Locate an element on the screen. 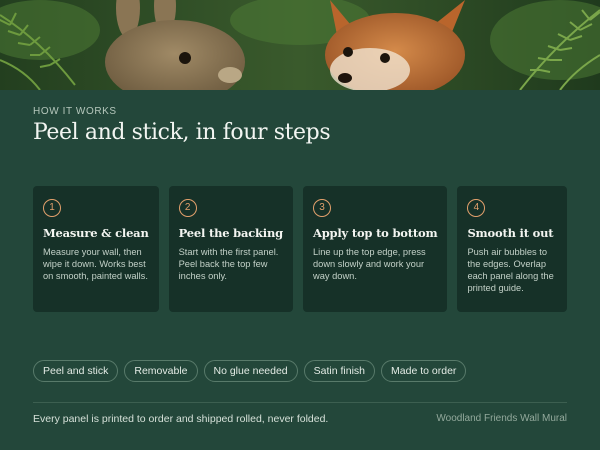 The image size is (600, 450). step-number-badge: 1 is located at coordinates (52, 208).